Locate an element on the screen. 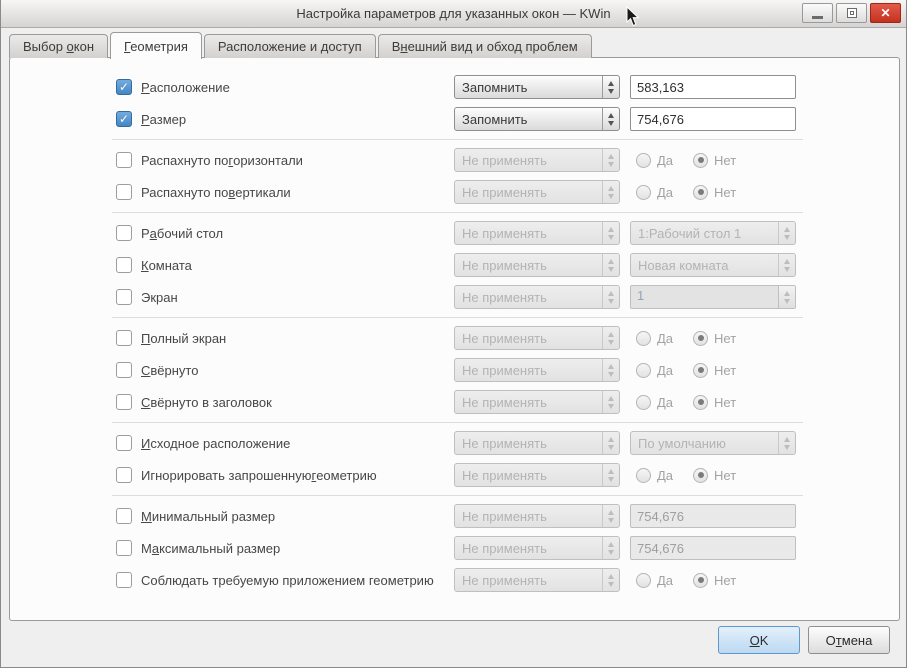 This screenshot has height=668, width=907. position-value-input is located at coordinates (713, 87).